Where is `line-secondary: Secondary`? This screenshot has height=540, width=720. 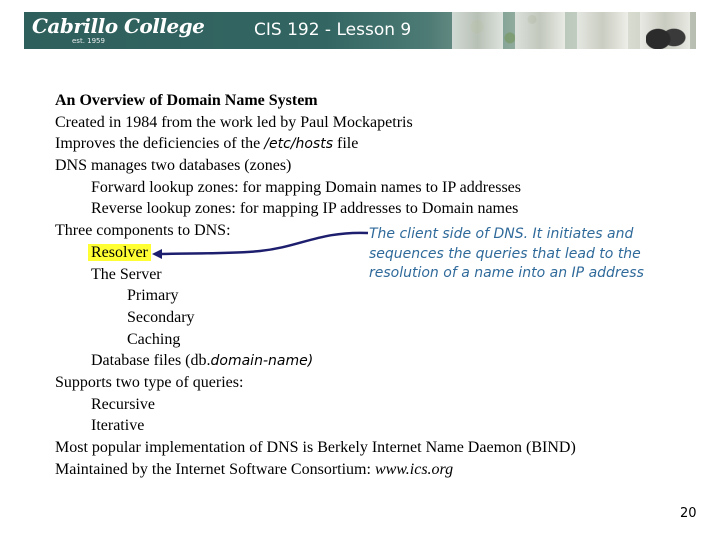
line-secondary: Secondary is located at coordinates (161, 317).